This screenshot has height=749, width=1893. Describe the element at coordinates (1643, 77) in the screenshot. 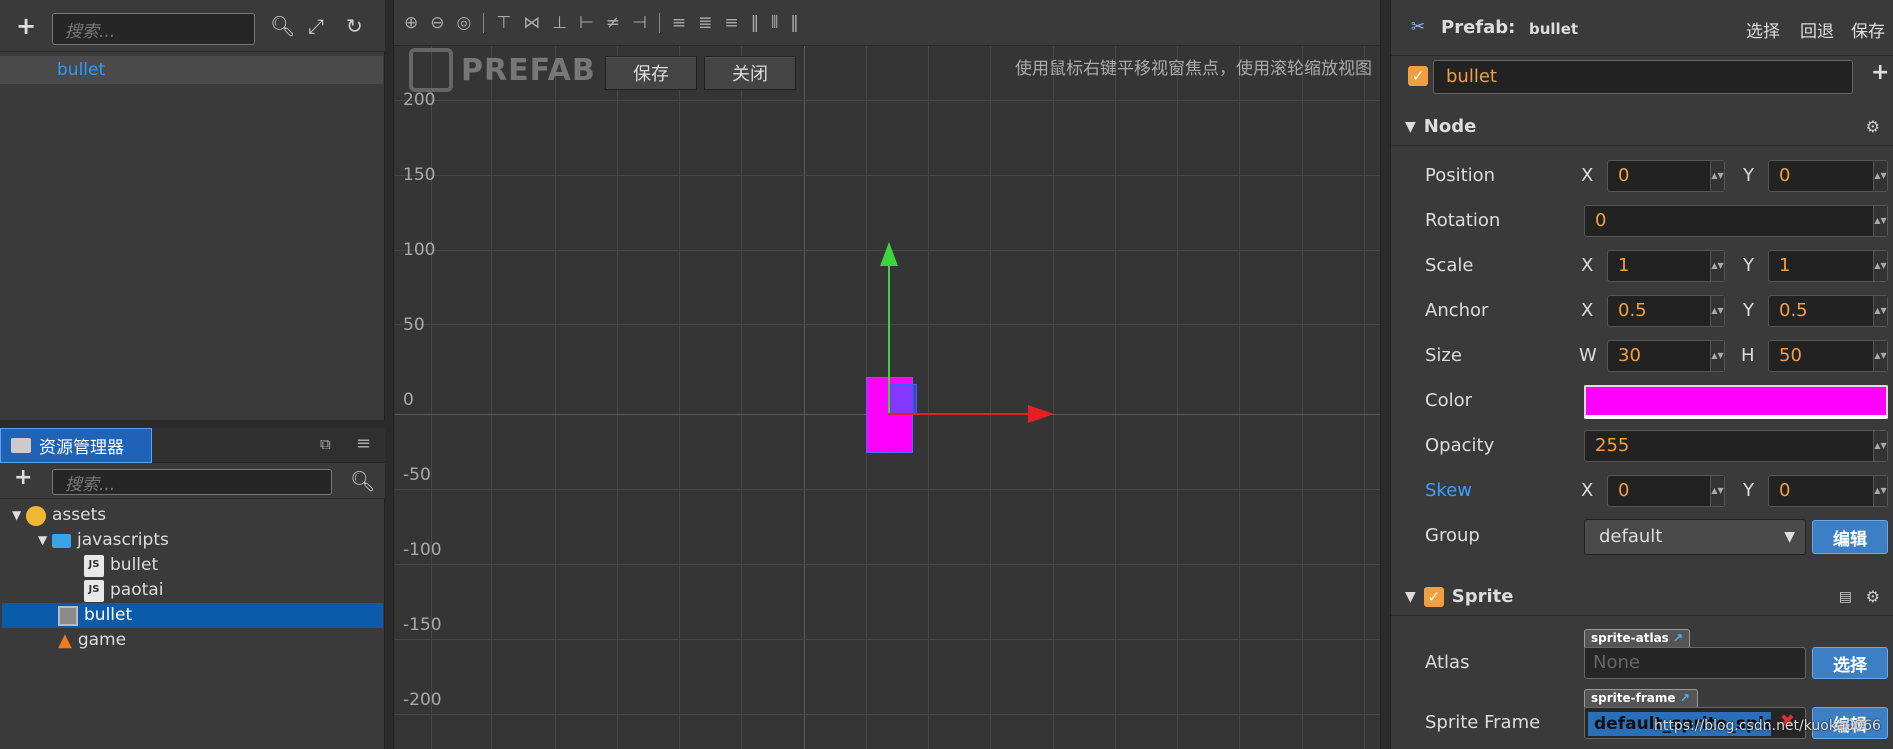

I see `node-name-input: bullet` at that location.